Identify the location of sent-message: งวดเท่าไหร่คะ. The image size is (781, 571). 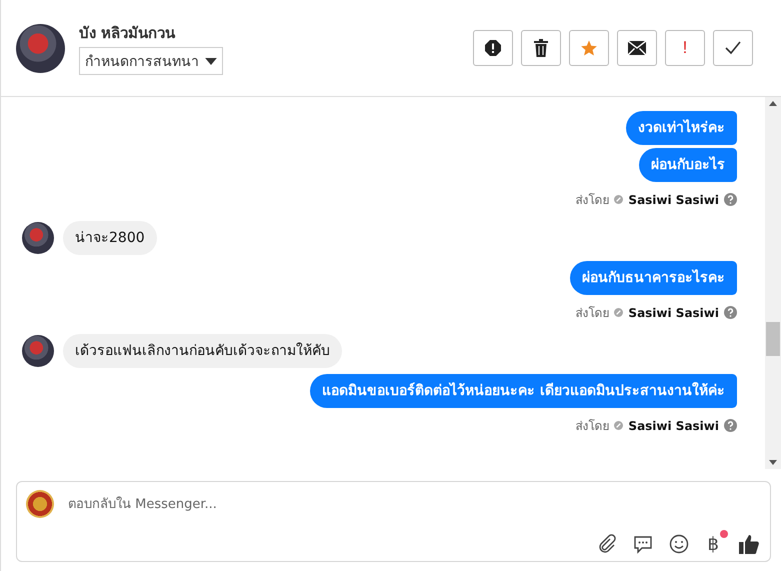
(681, 128).